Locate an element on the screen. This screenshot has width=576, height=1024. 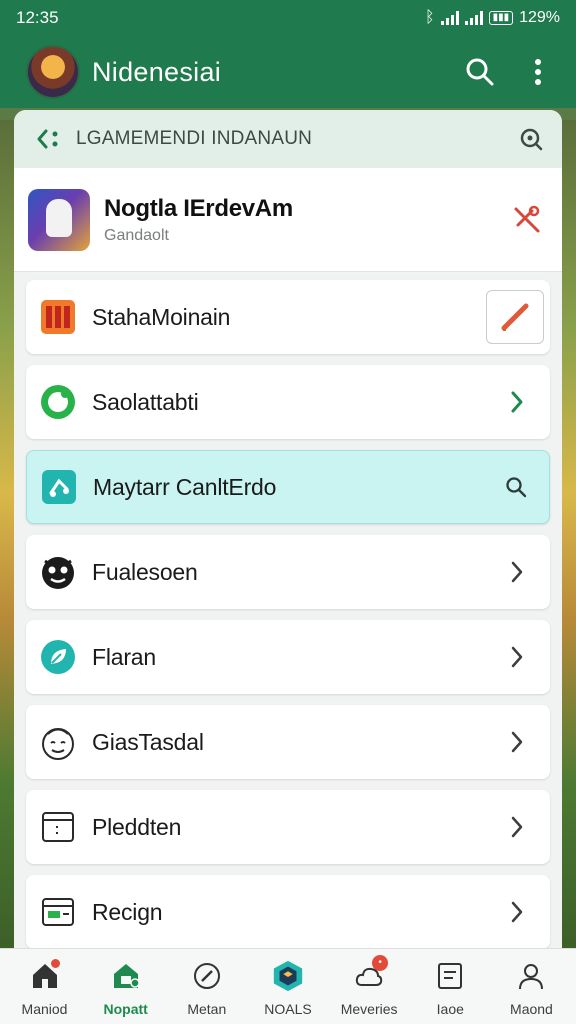
more-vert-icon is located at coordinates (538, 72).